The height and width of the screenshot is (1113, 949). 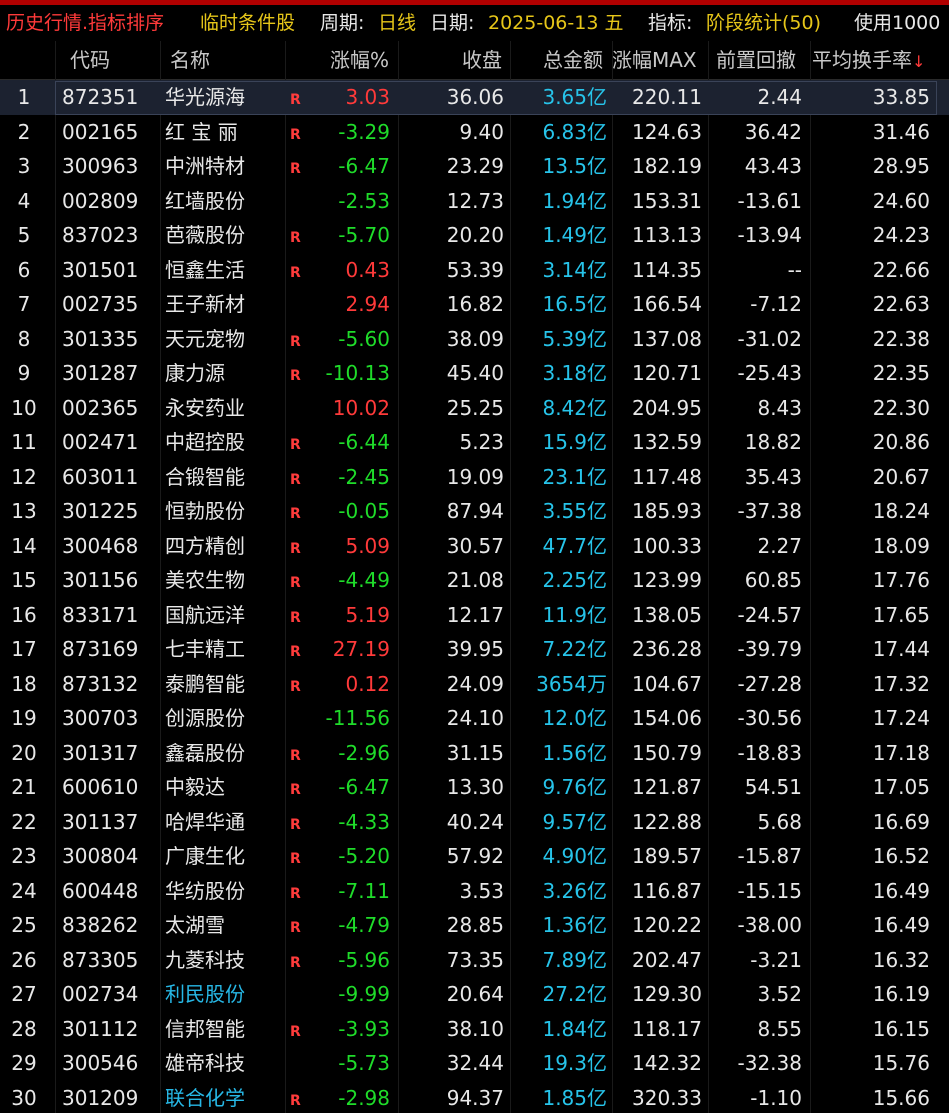 I want to click on pre-drawdown: 35.43, so click(x=773, y=476).